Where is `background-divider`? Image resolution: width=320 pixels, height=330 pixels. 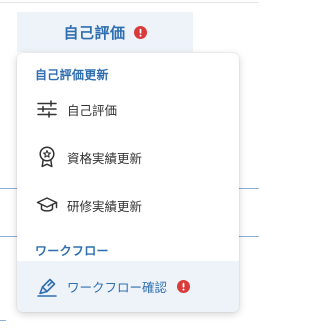
background-divider is located at coordinates (3, 320).